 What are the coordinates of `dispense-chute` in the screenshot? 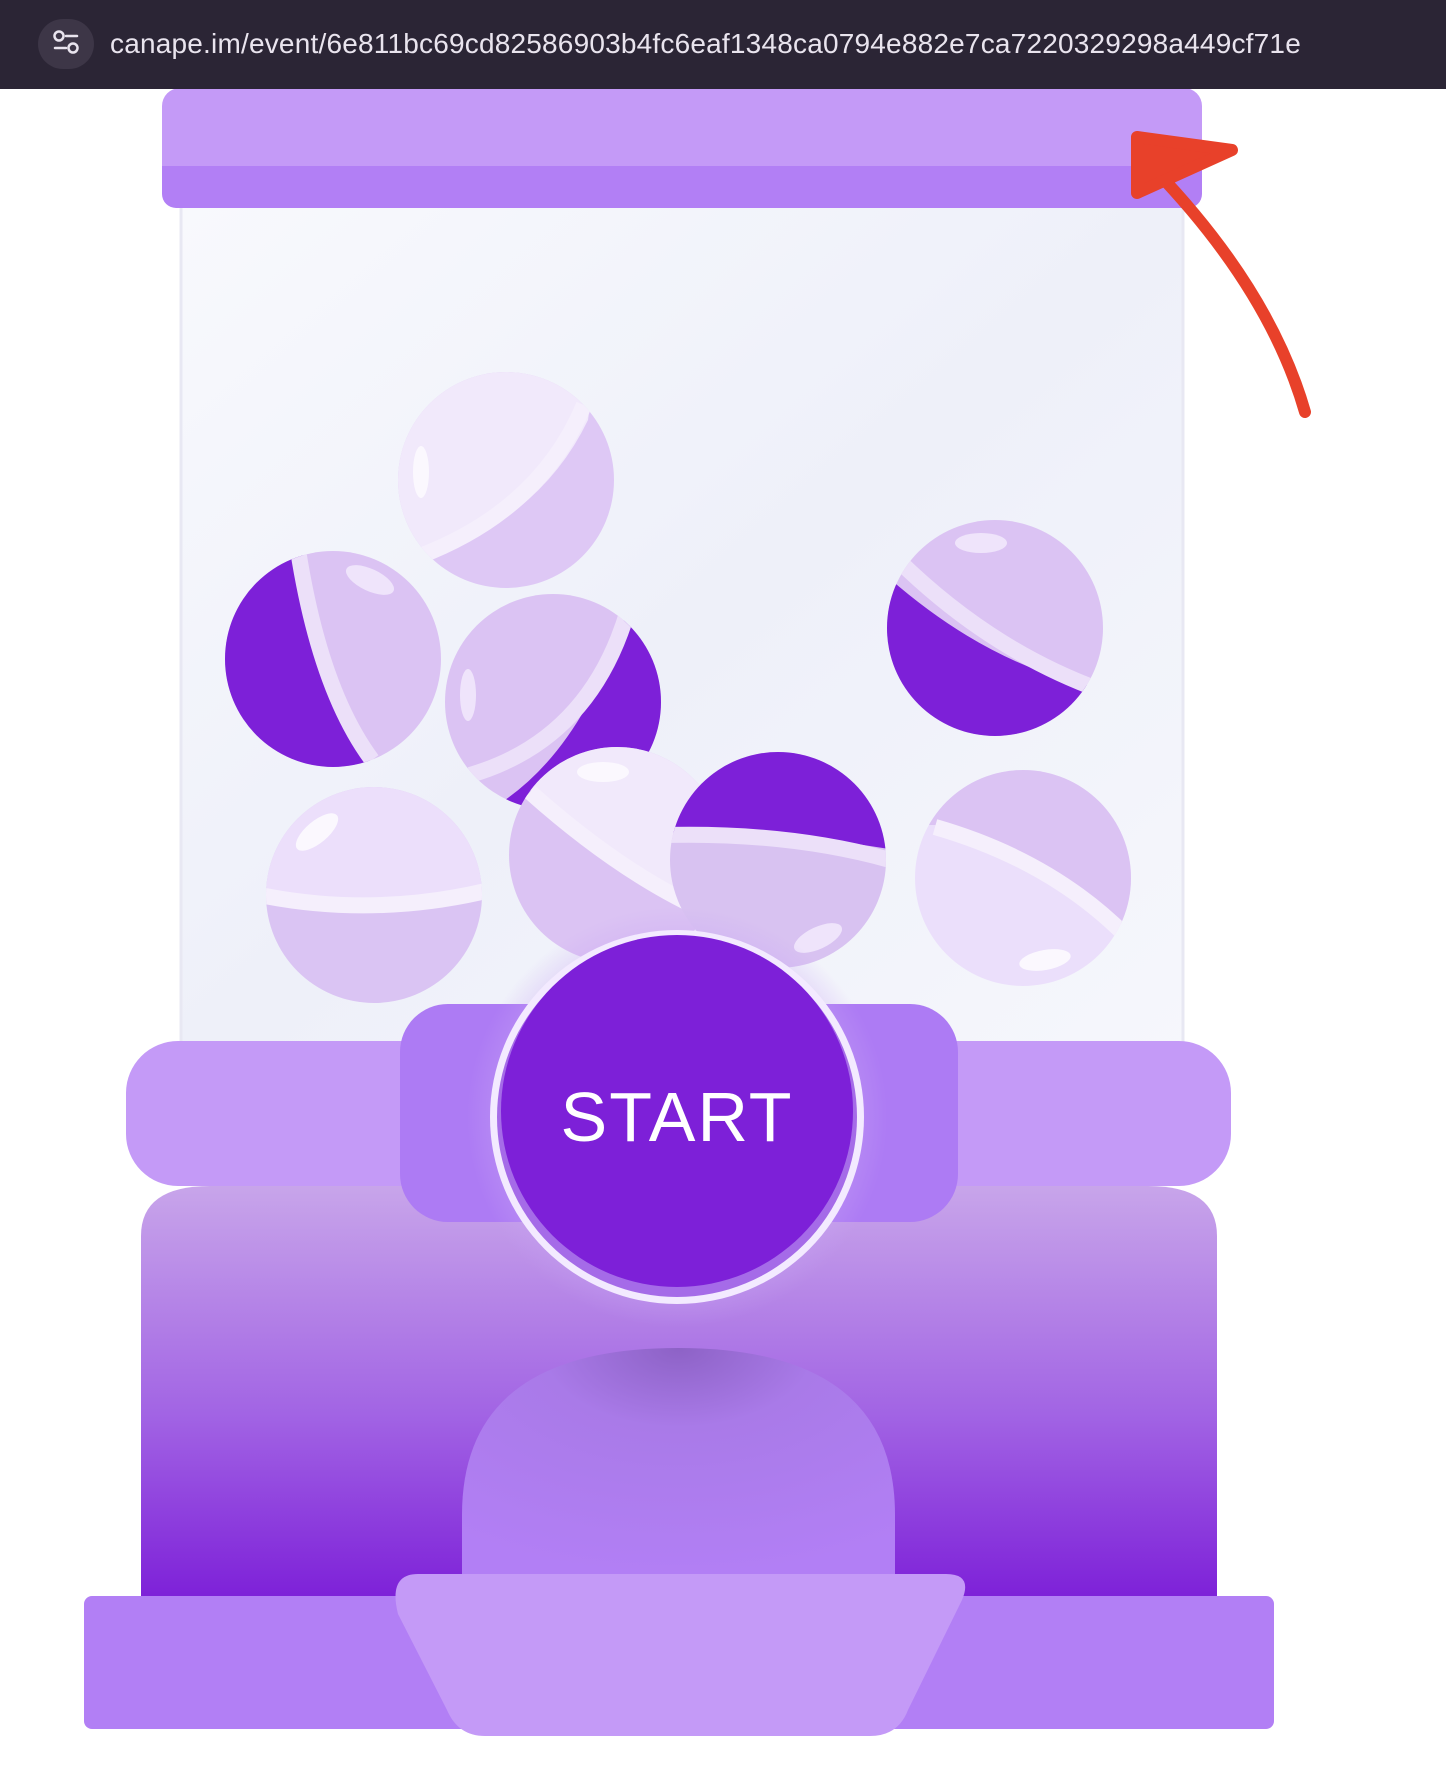 It's located at (678, 1474).